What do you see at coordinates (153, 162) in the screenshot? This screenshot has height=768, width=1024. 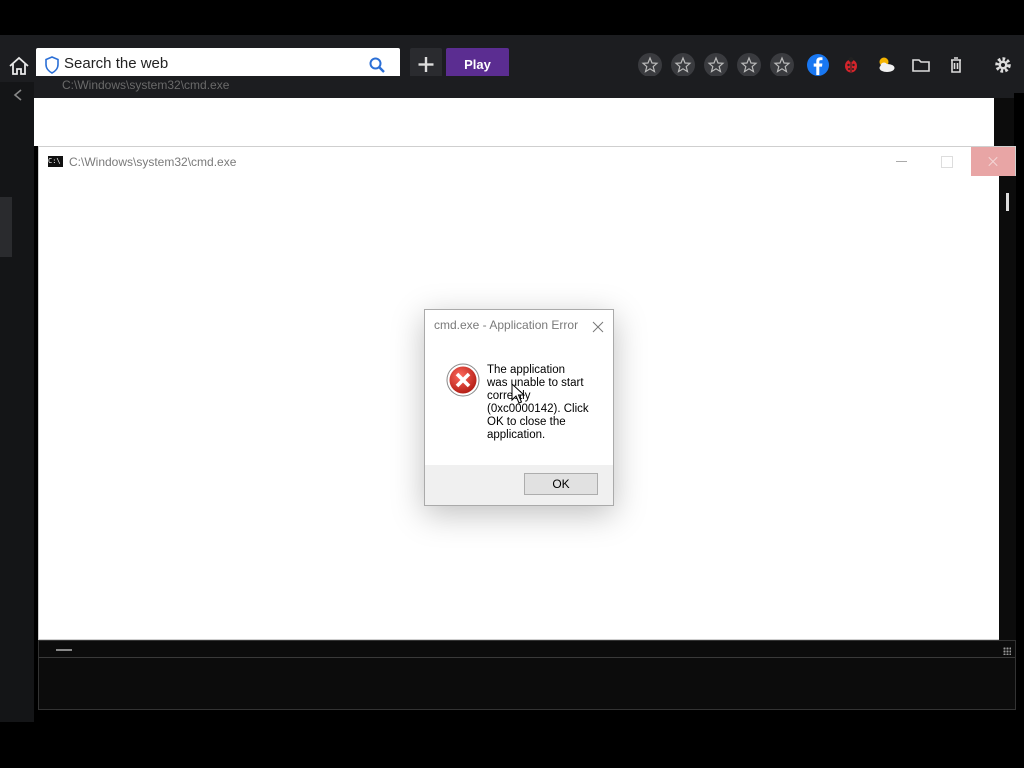 I see `cmd-window-title: C:\Windows\system32\cmd.exe` at bounding box center [153, 162].